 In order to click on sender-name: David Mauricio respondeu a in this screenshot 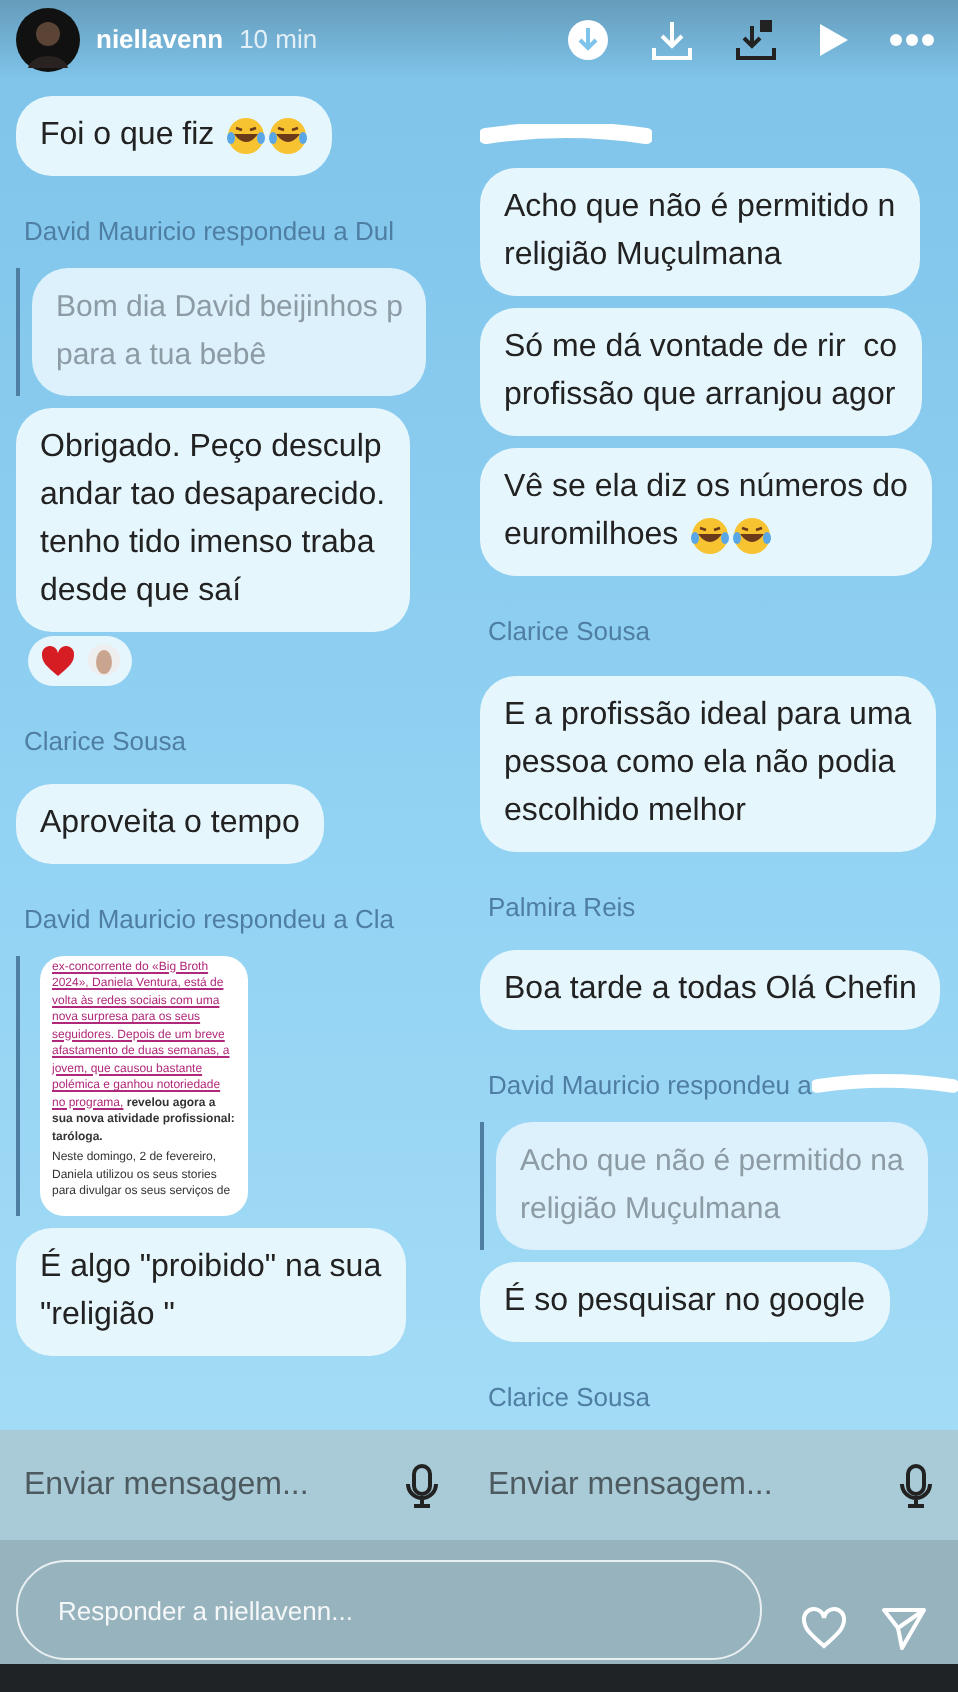, I will do `click(650, 1086)`.